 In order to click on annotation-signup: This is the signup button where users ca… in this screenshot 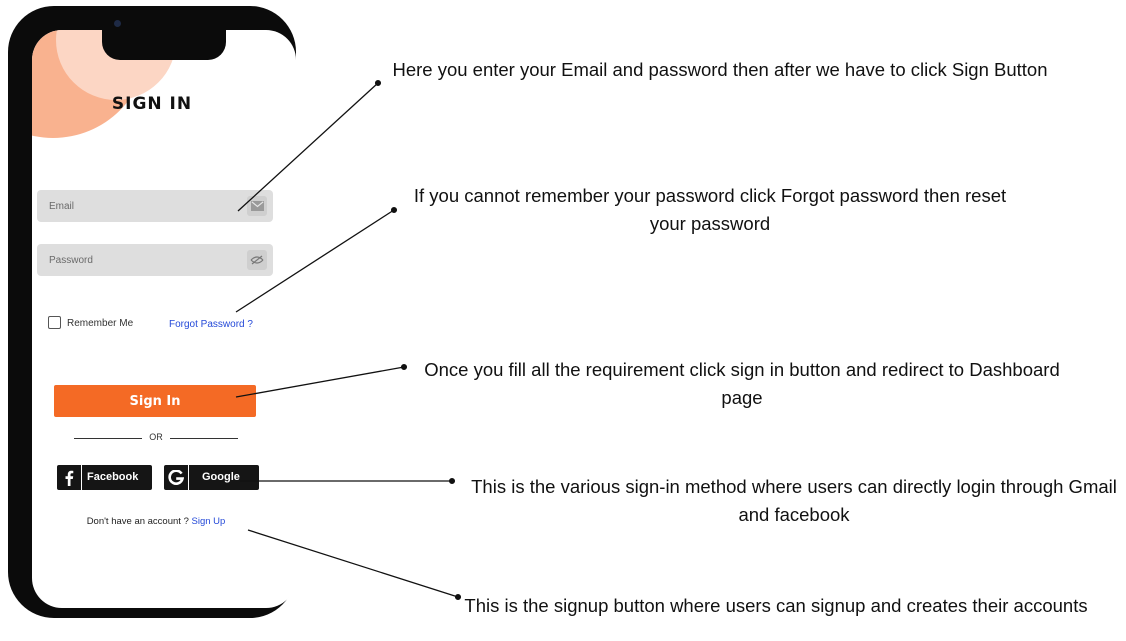, I will do `click(776, 605)`.